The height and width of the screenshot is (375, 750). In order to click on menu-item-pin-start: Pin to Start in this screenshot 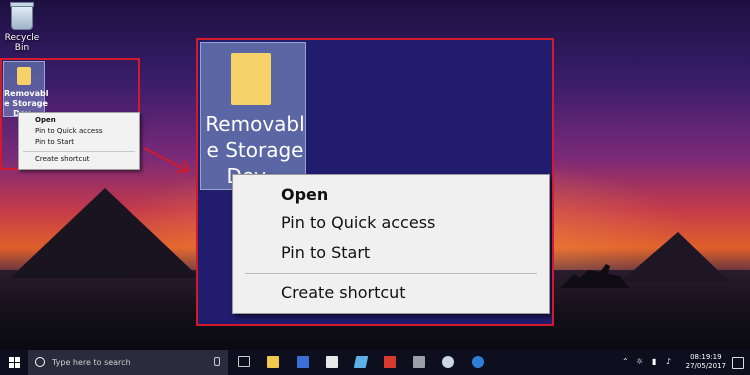, I will do `click(54, 142)`.